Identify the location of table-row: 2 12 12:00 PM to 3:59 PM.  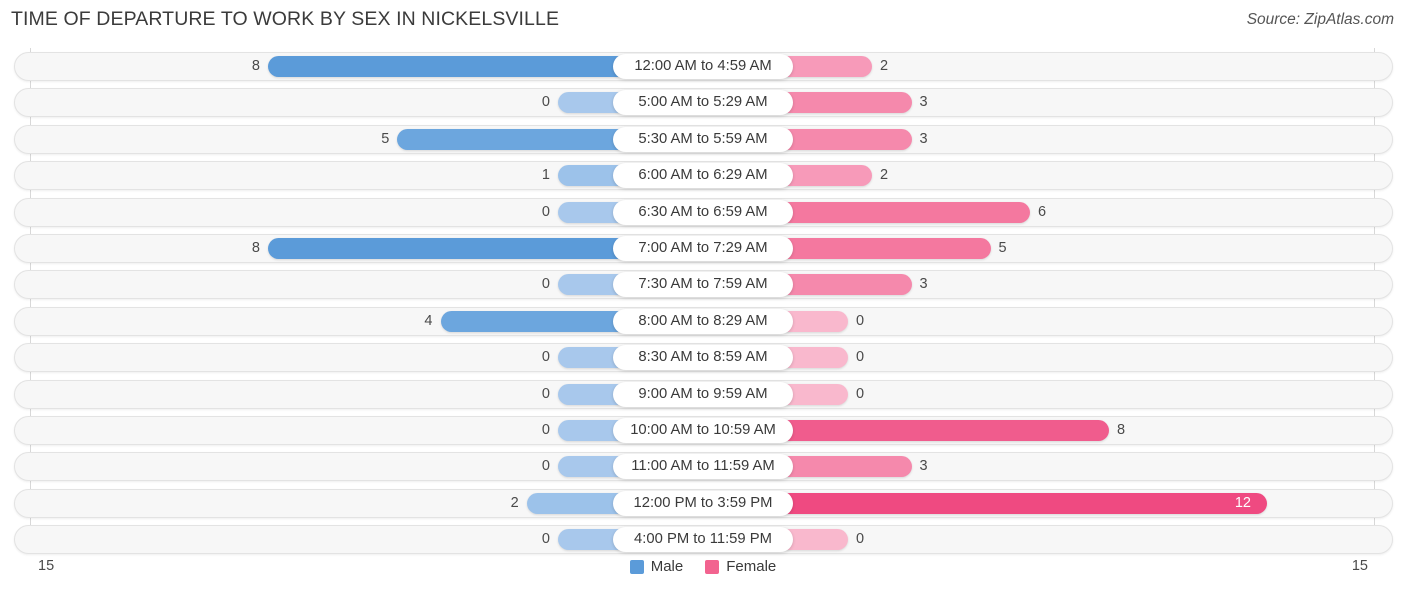
(703, 503).